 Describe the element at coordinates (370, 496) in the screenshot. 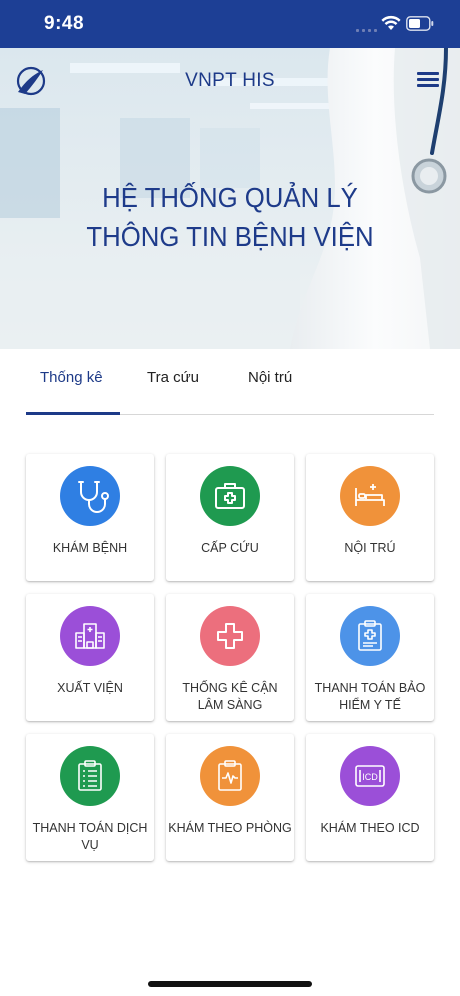

I see `hospital-bed-icon` at that location.